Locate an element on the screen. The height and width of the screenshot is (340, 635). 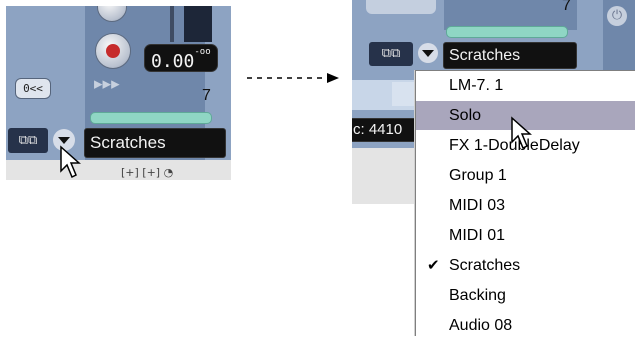
menu-item-group-1: Group 1 is located at coordinates (525, 175).